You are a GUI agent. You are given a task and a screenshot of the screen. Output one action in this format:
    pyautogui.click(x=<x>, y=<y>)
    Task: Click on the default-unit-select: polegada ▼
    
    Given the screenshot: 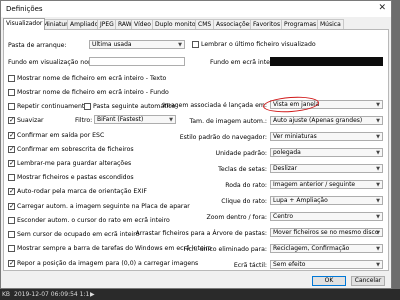 What is the action you would take?
    pyautogui.click(x=326, y=152)
    